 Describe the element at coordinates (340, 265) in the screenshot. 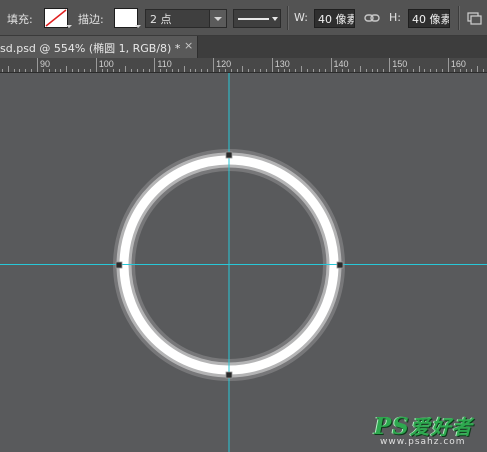

I see `anchor-point-right` at that location.